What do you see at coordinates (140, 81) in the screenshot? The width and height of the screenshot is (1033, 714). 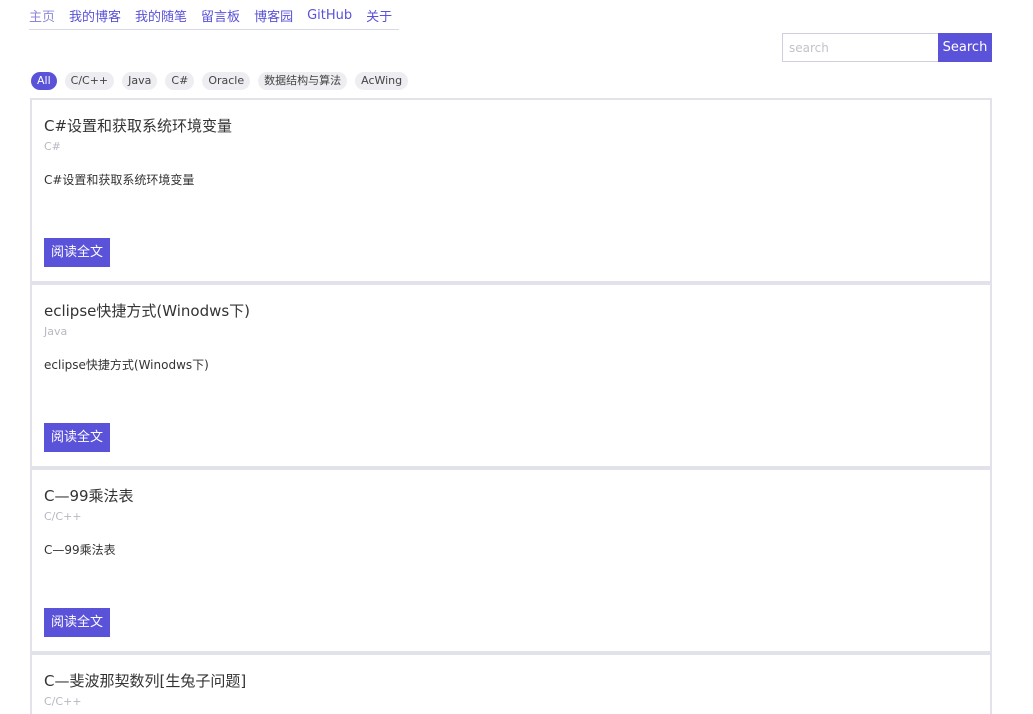 I see `tag-java: Java` at bounding box center [140, 81].